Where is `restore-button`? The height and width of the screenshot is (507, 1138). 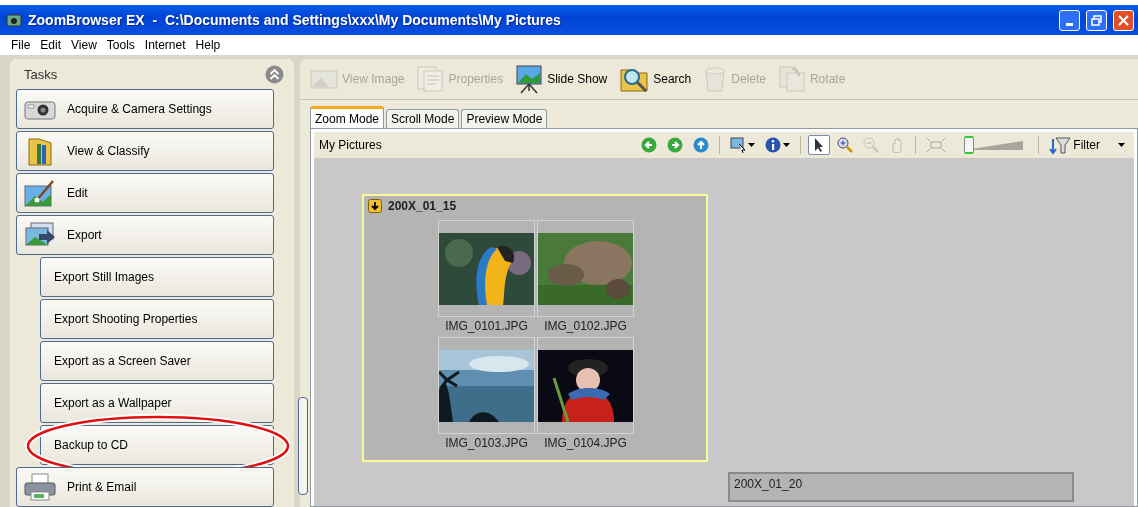
restore-button is located at coordinates (1096, 20).